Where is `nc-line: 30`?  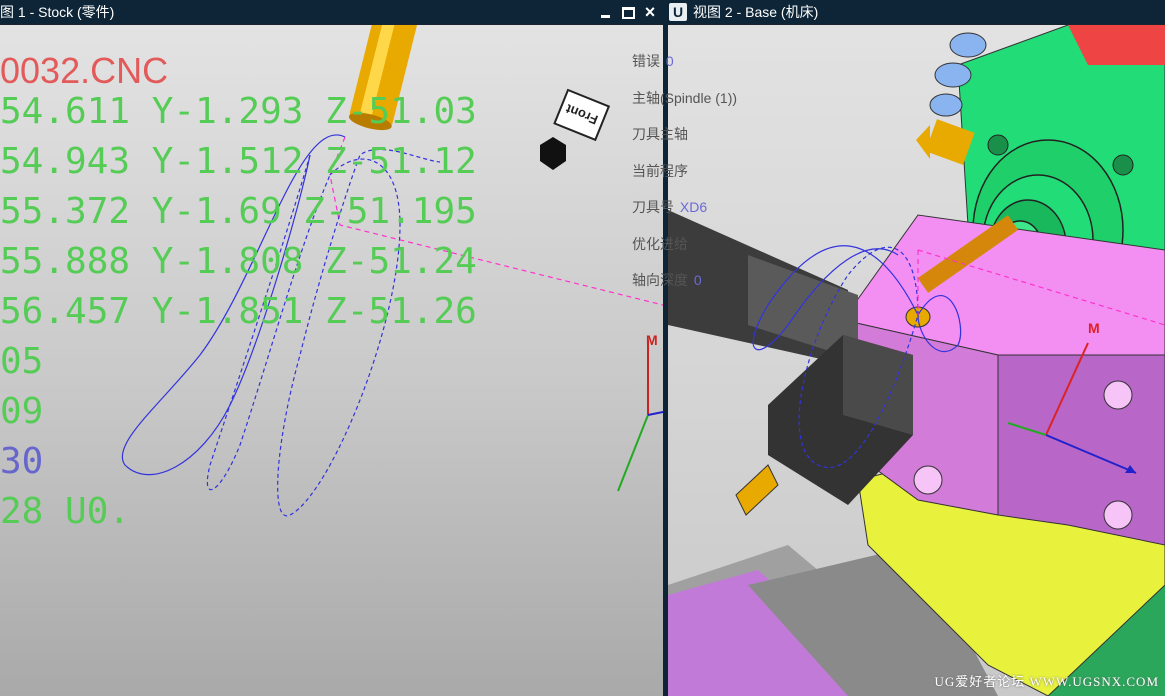
nc-line: 30 is located at coordinates (22, 461).